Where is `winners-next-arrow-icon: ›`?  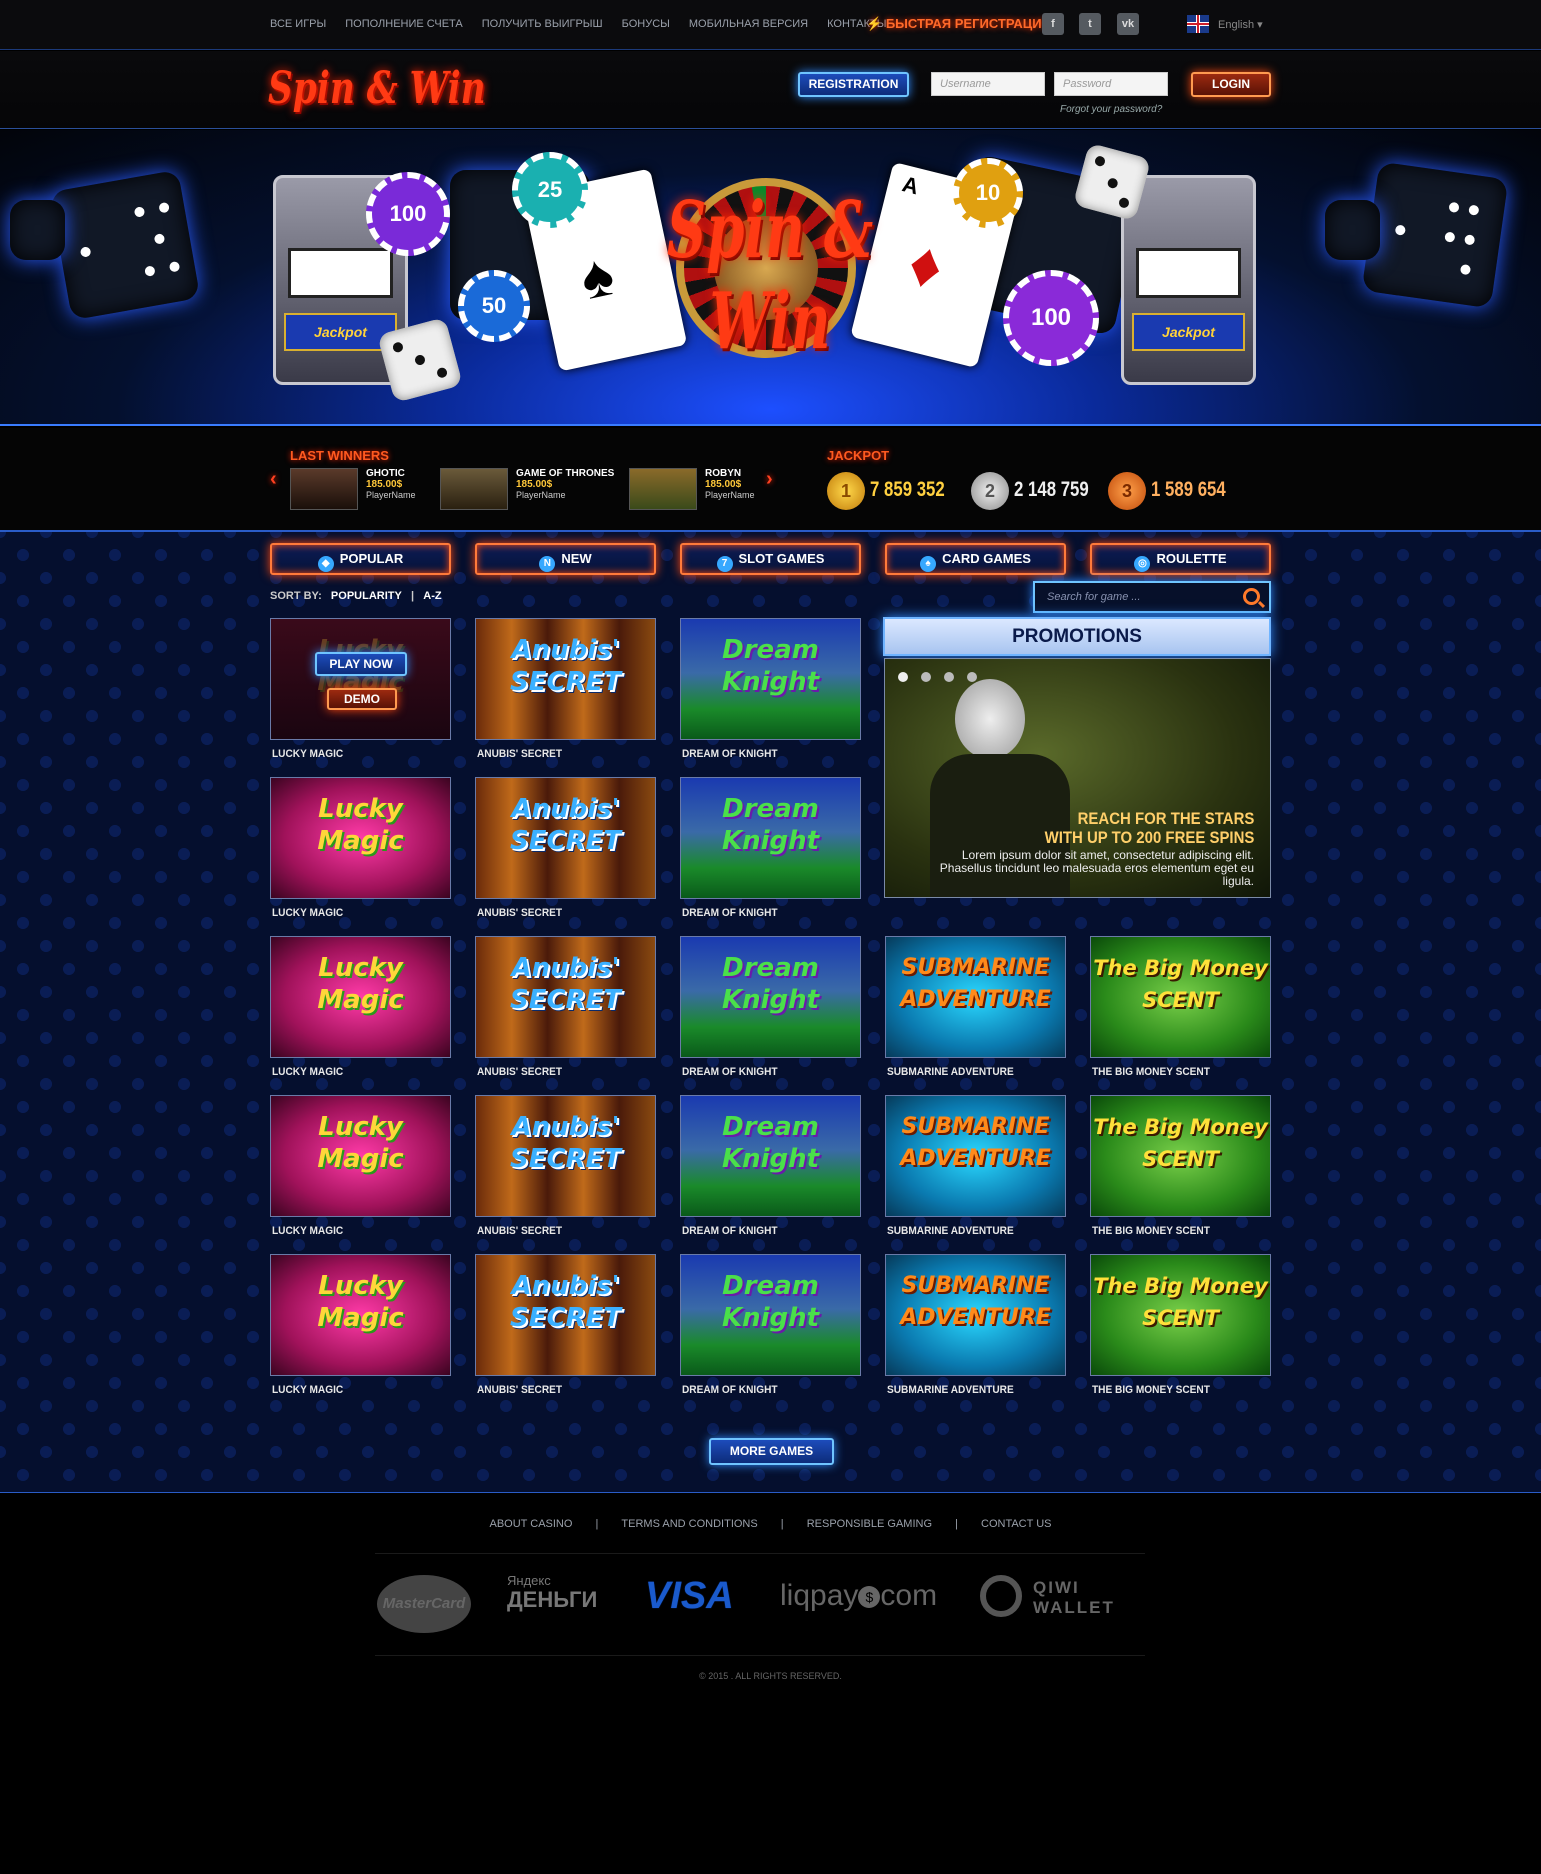 winners-next-arrow-icon: › is located at coordinates (769, 479).